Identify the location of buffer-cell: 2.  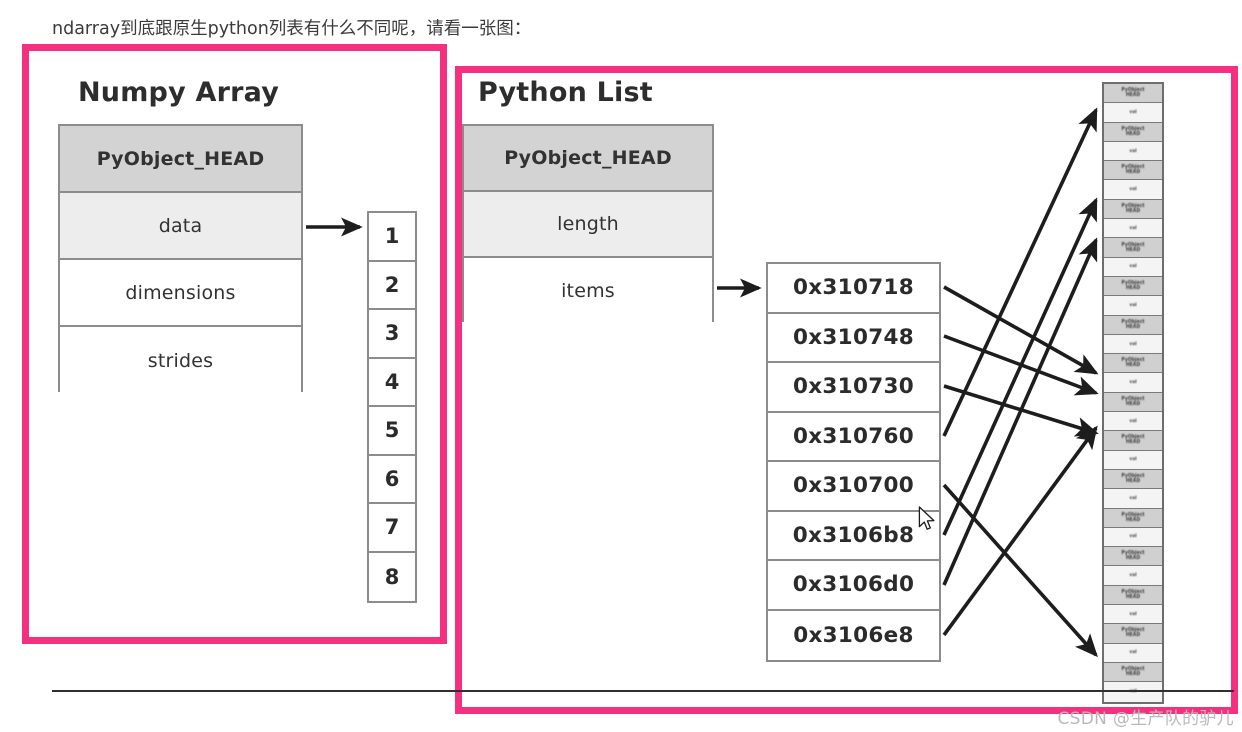
(392, 286).